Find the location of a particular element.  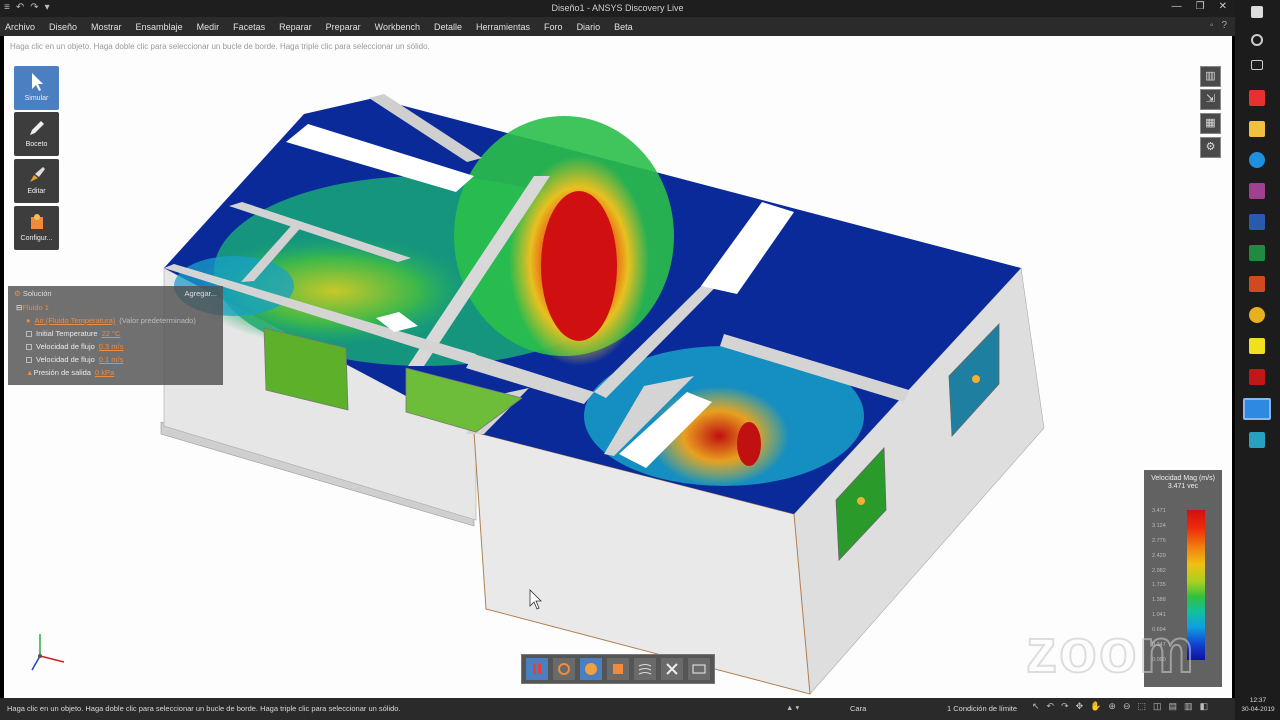

app-acrobat-icon is located at coordinates (1257, 98).